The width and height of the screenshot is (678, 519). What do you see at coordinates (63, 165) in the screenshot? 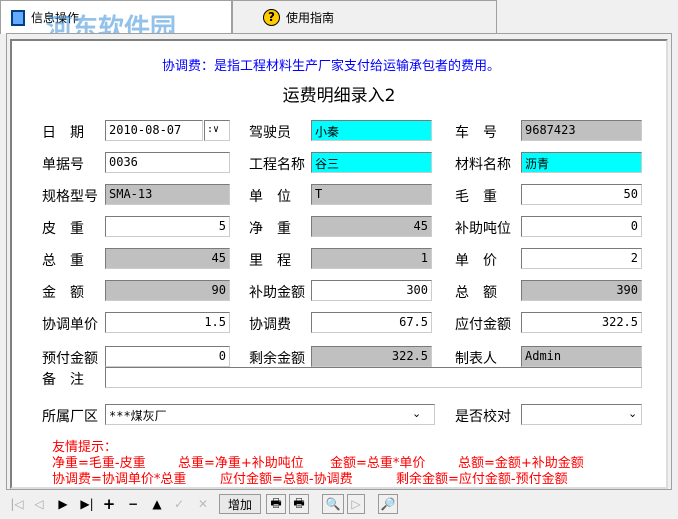
I see `doc-no-label: 单据号` at bounding box center [63, 165].